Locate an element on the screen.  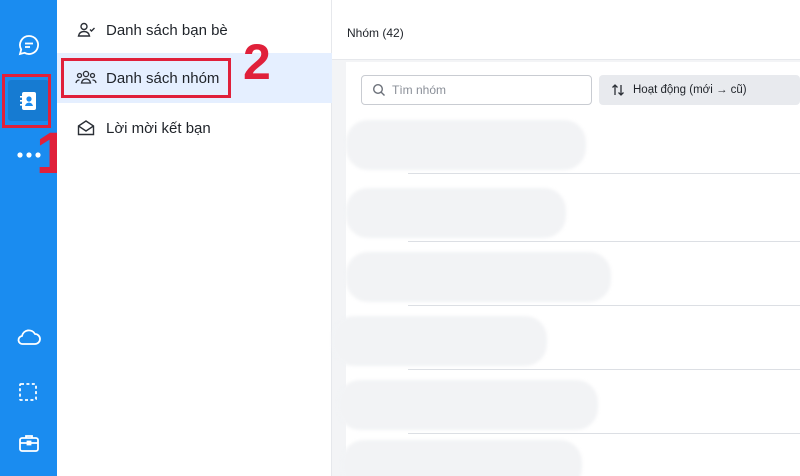
nav-rail is located at coordinates (28, 238).